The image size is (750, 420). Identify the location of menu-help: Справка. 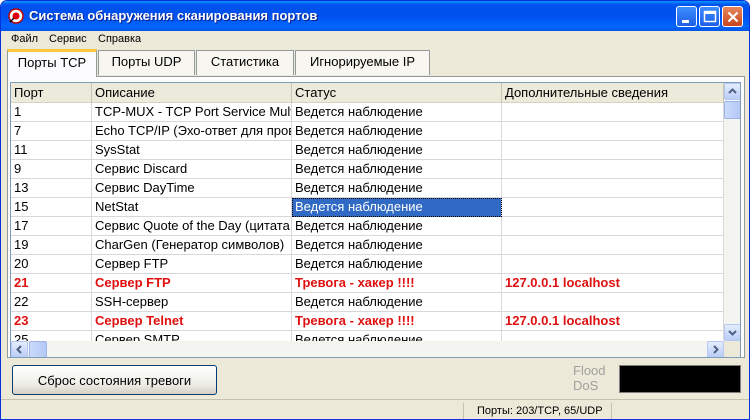
(119, 39).